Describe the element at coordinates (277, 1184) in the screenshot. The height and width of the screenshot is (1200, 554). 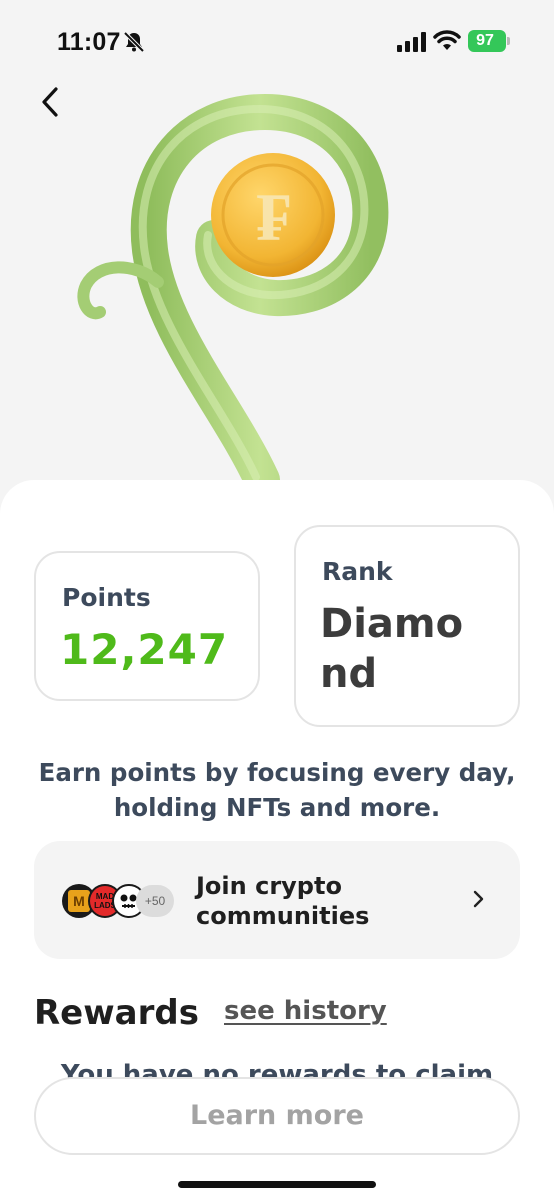
I see `home-indicator` at that location.